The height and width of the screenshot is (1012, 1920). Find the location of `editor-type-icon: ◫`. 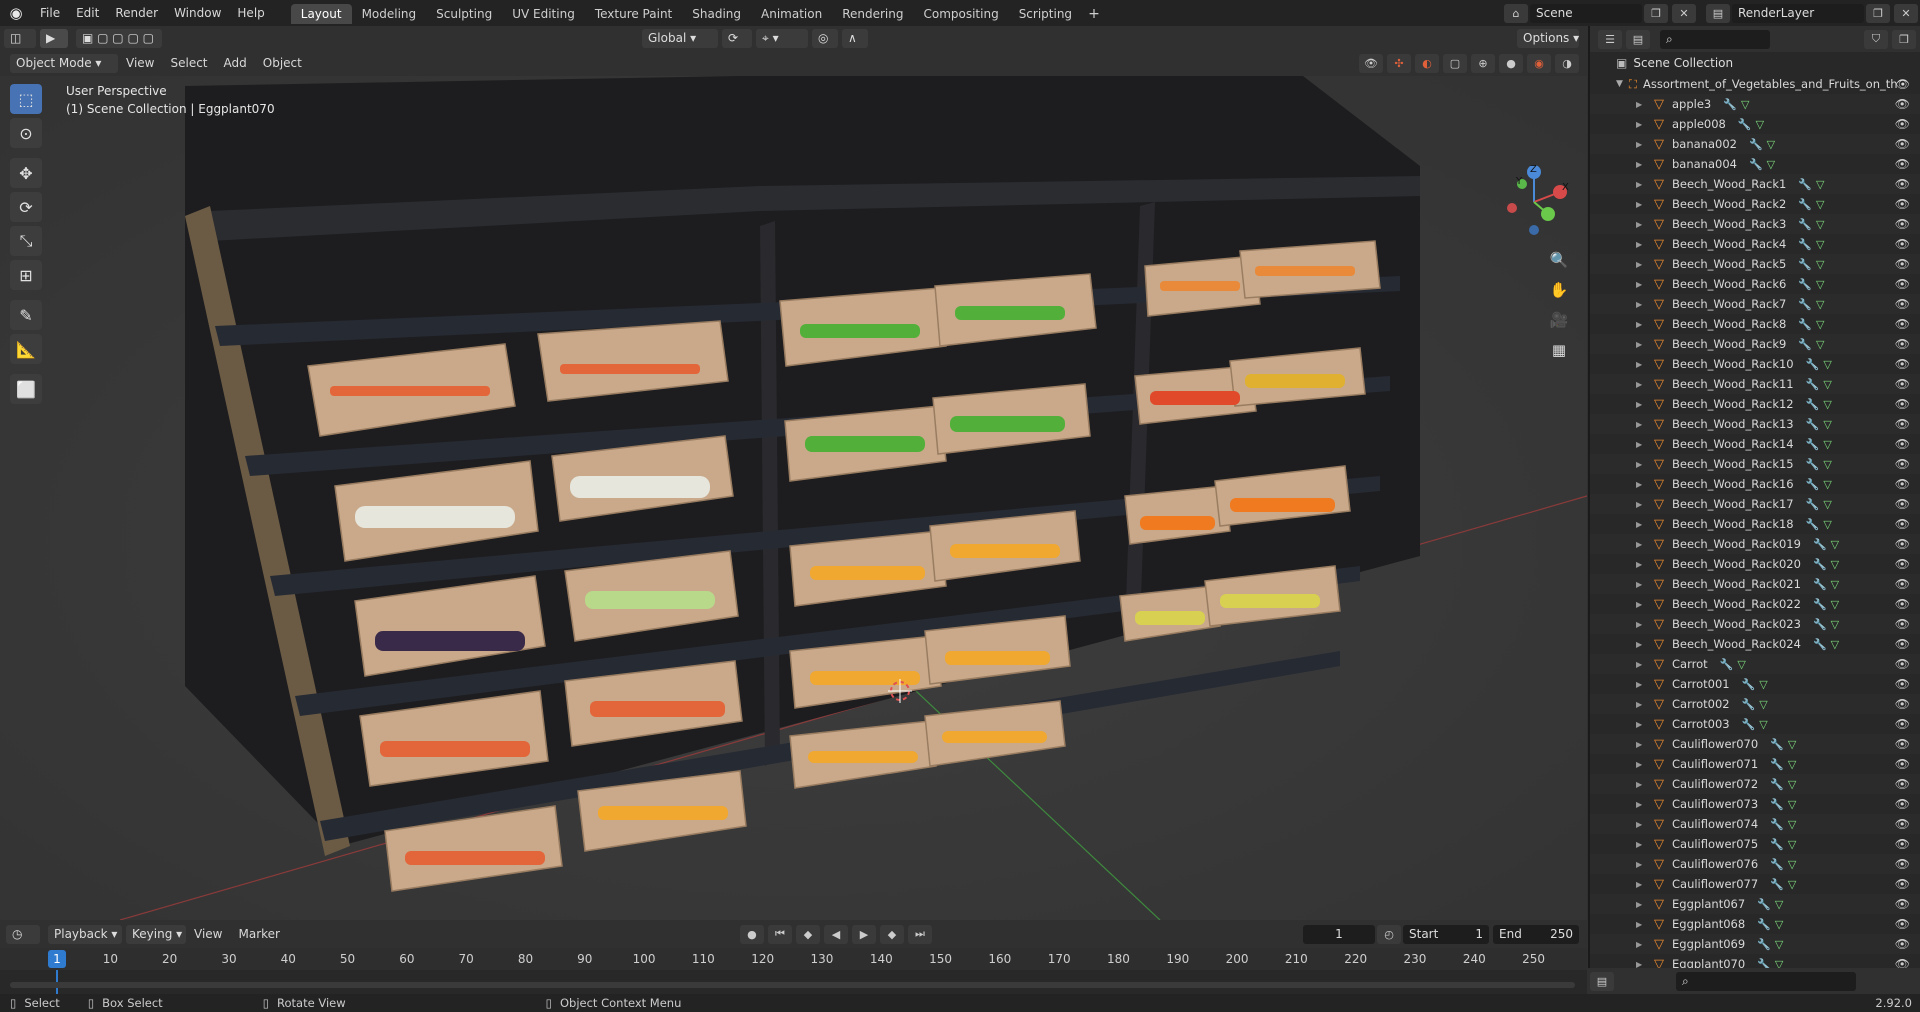

editor-type-icon: ◫ is located at coordinates (20, 38).